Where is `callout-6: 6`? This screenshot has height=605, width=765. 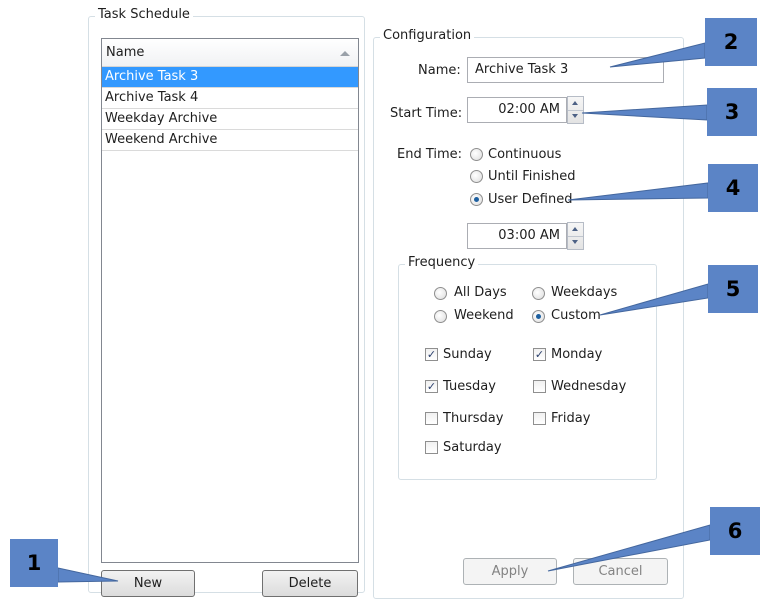
callout-6: 6 is located at coordinates (735, 531).